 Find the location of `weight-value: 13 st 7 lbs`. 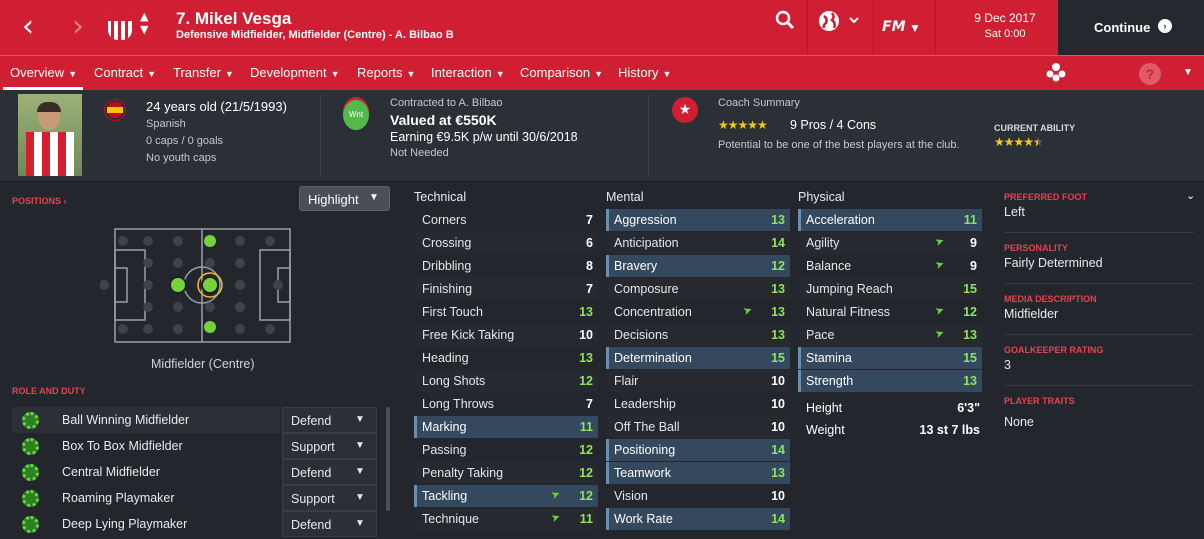

weight-value: 13 st 7 lbs is located at coordinates (949, 430).